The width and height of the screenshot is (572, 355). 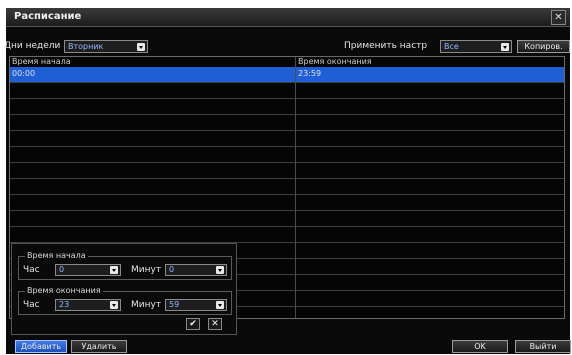 I want to click on start-time-legend: Время начала, so click(x=56, y=255).